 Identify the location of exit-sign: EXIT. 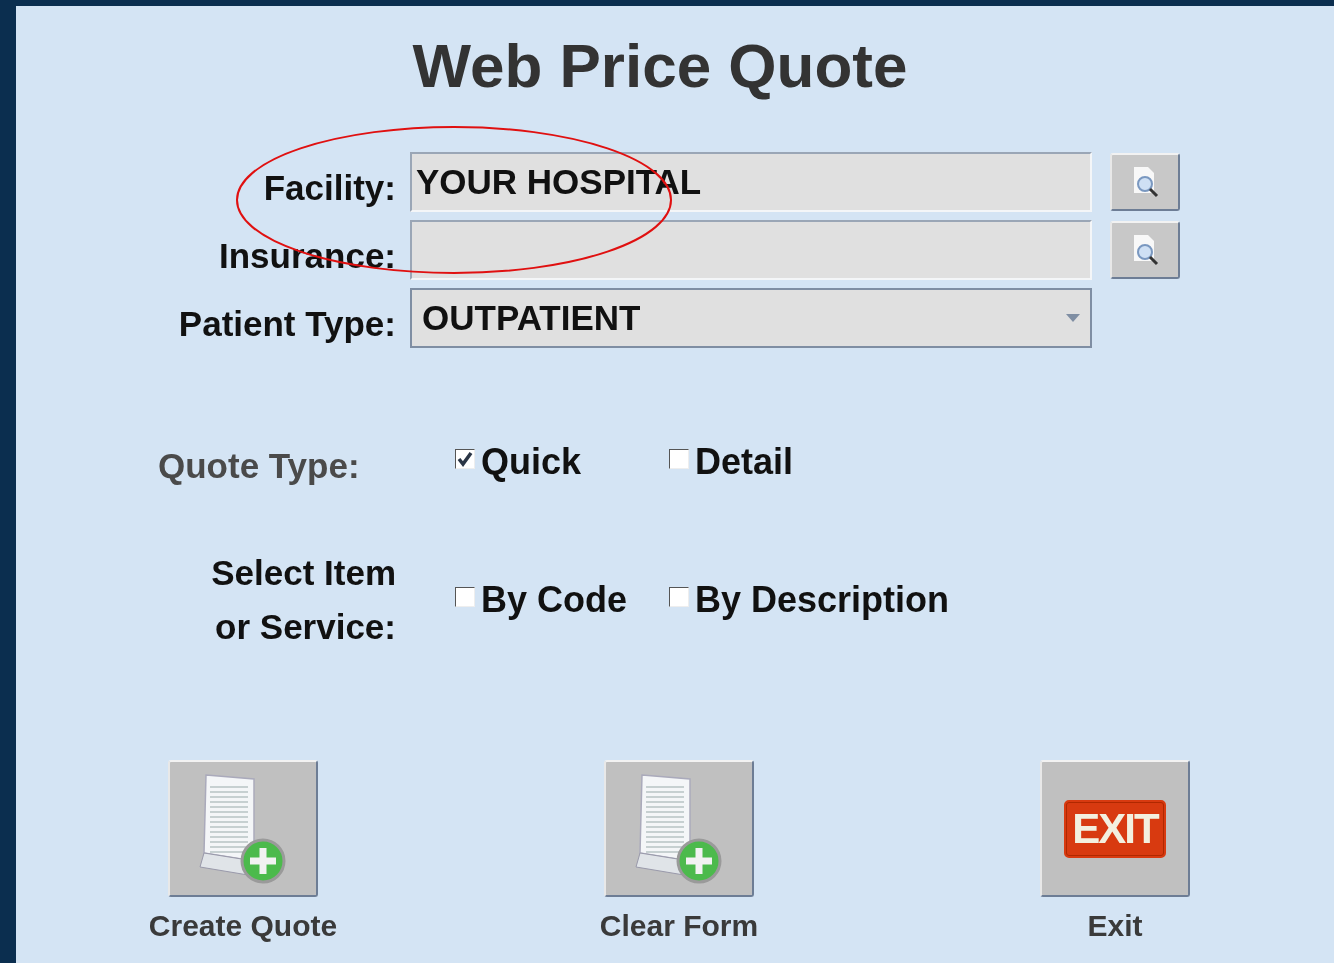
(1115, 828).